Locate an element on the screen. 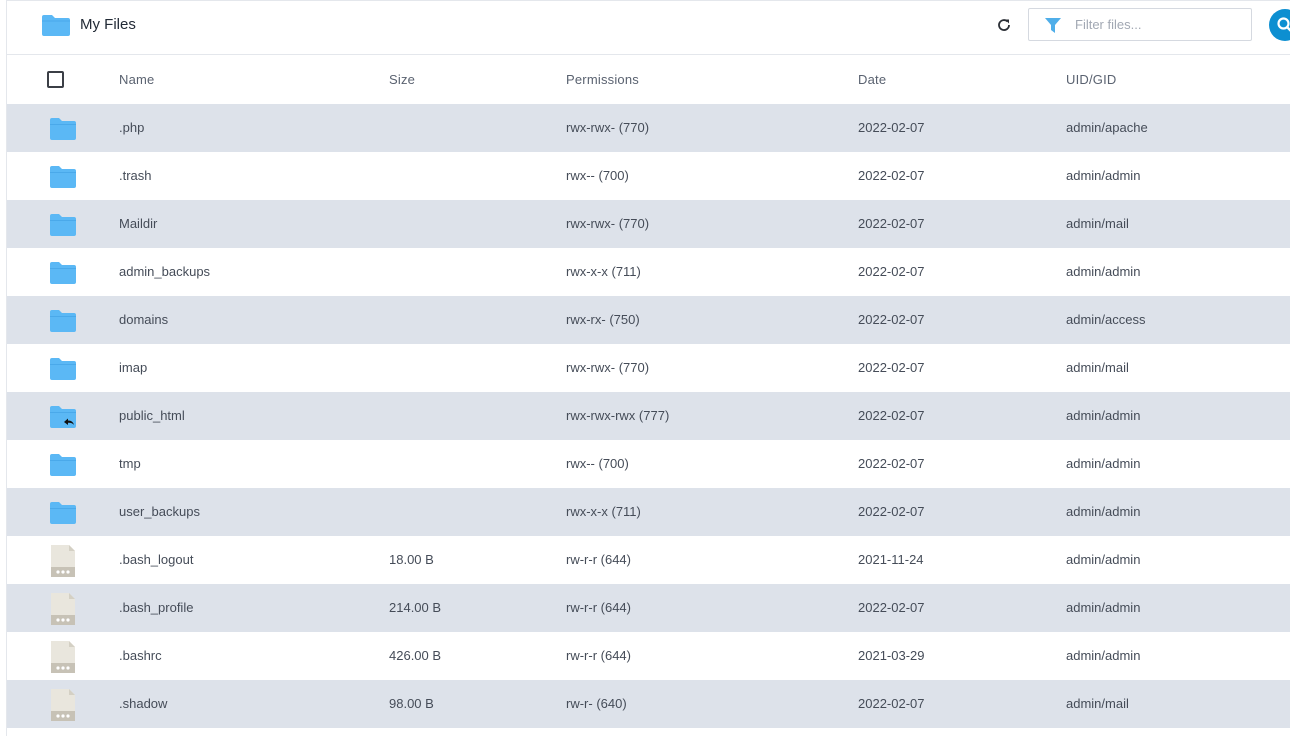 This screenshot has width=1290, height=736. column-date: Date is located at coordinates (872, 79).